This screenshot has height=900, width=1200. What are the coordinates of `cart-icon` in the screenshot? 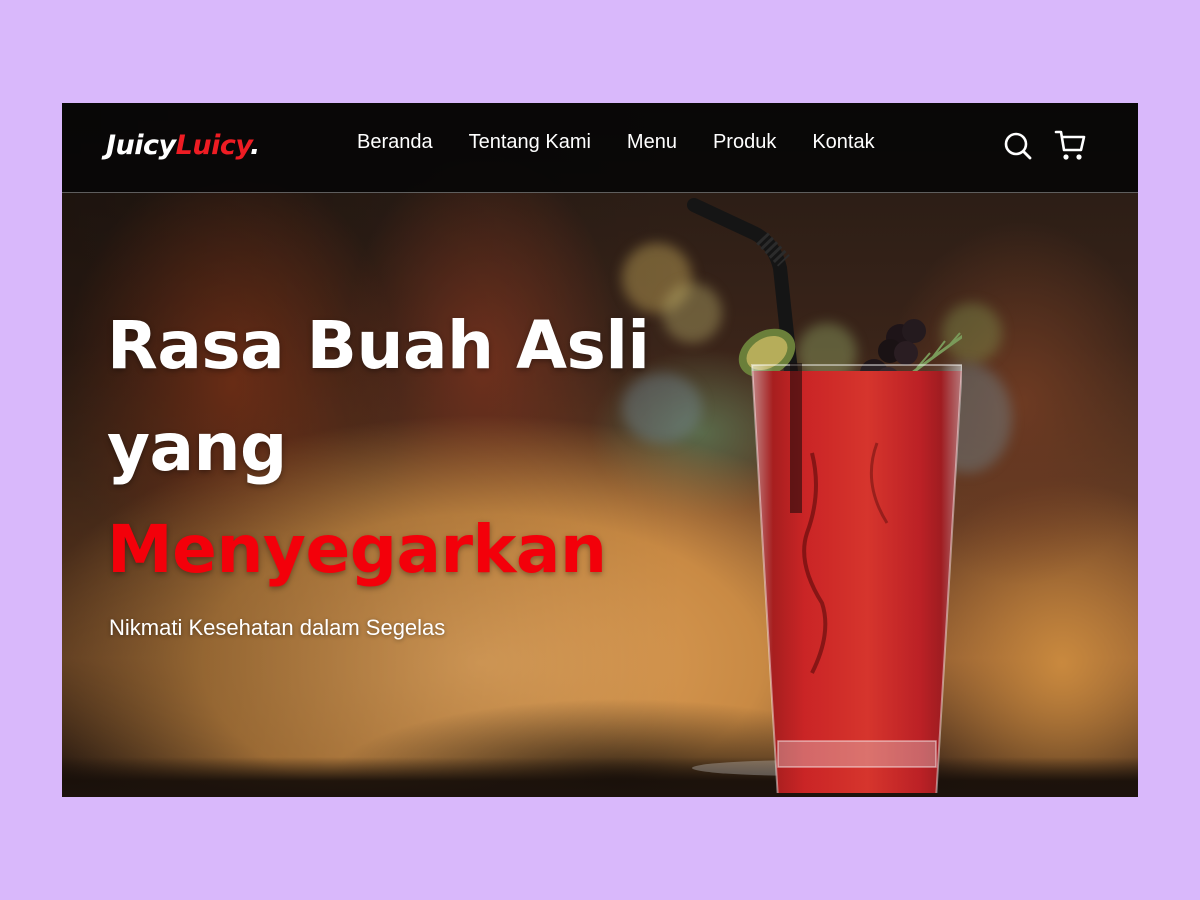 It's located at (1070, 145).